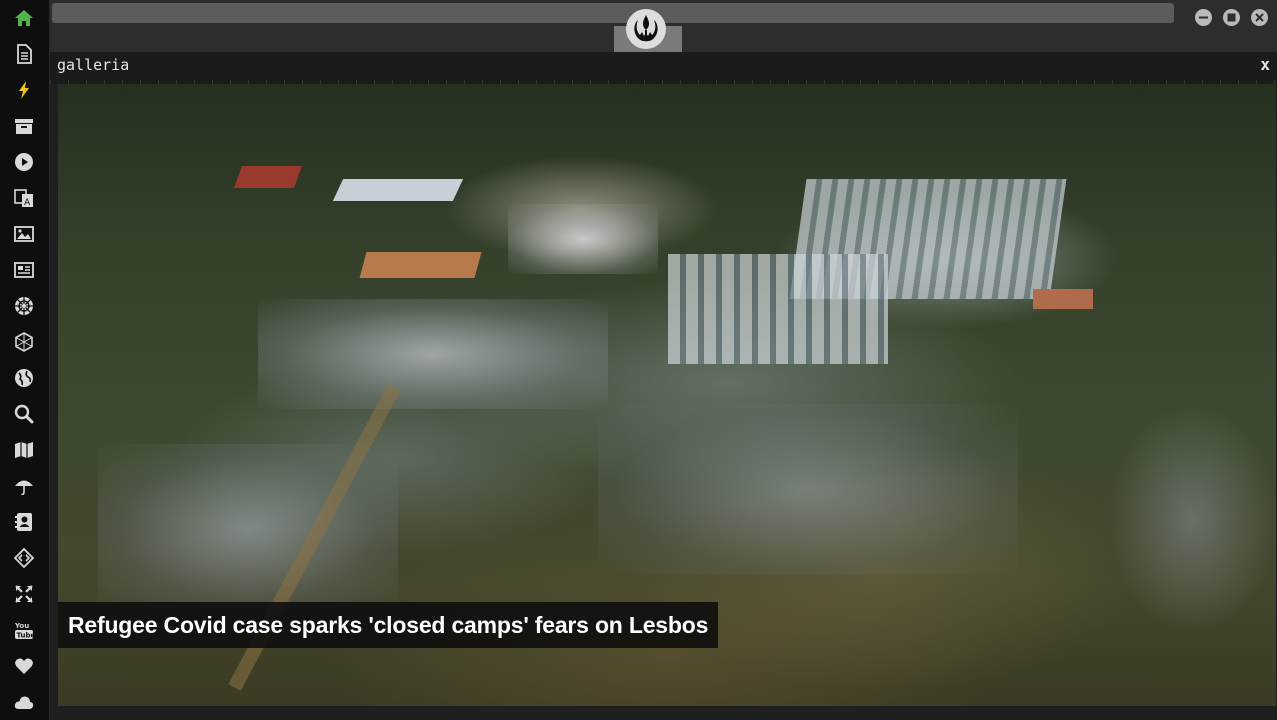  I want to click on play-icon, so click(24, 162).